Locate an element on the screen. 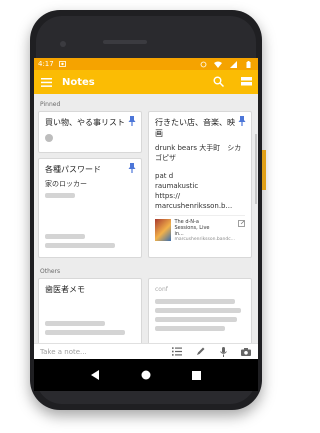  pinned-section-label: Pinned is located at coordinates (50, 104).